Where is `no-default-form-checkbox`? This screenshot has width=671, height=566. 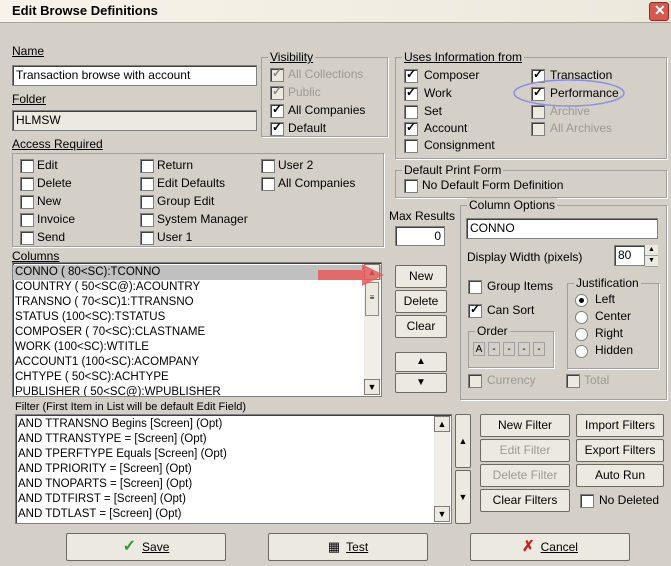 no-default-form-checkbox is located at coordinates (411, 186).